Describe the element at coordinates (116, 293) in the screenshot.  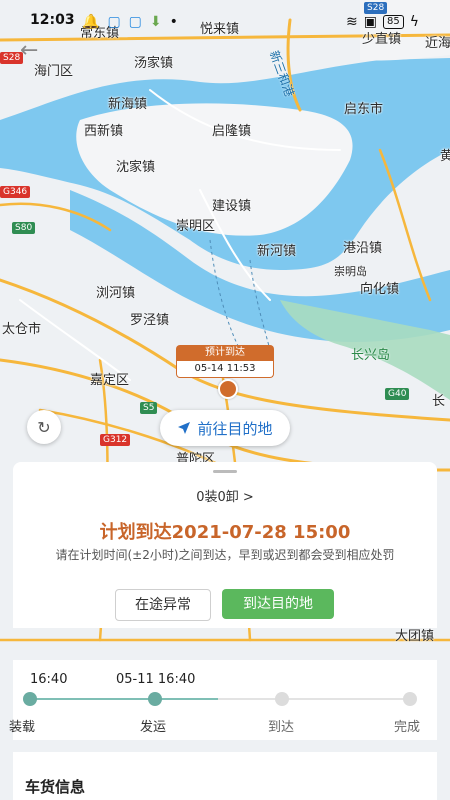
I see `map-place-label: 浏河镇` at that location.